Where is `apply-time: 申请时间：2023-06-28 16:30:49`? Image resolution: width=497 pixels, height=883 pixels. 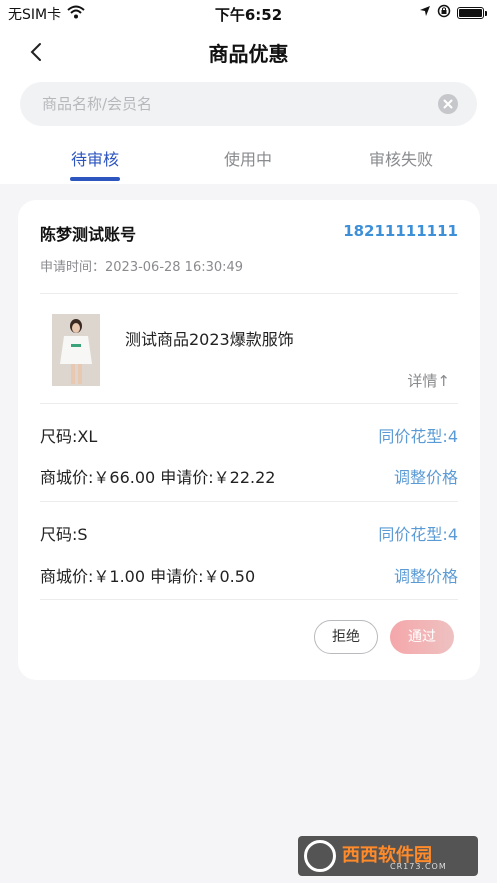 apply-time: 申请时间：2023-06-28 16:30:49 is located at coordinates (142, 267).